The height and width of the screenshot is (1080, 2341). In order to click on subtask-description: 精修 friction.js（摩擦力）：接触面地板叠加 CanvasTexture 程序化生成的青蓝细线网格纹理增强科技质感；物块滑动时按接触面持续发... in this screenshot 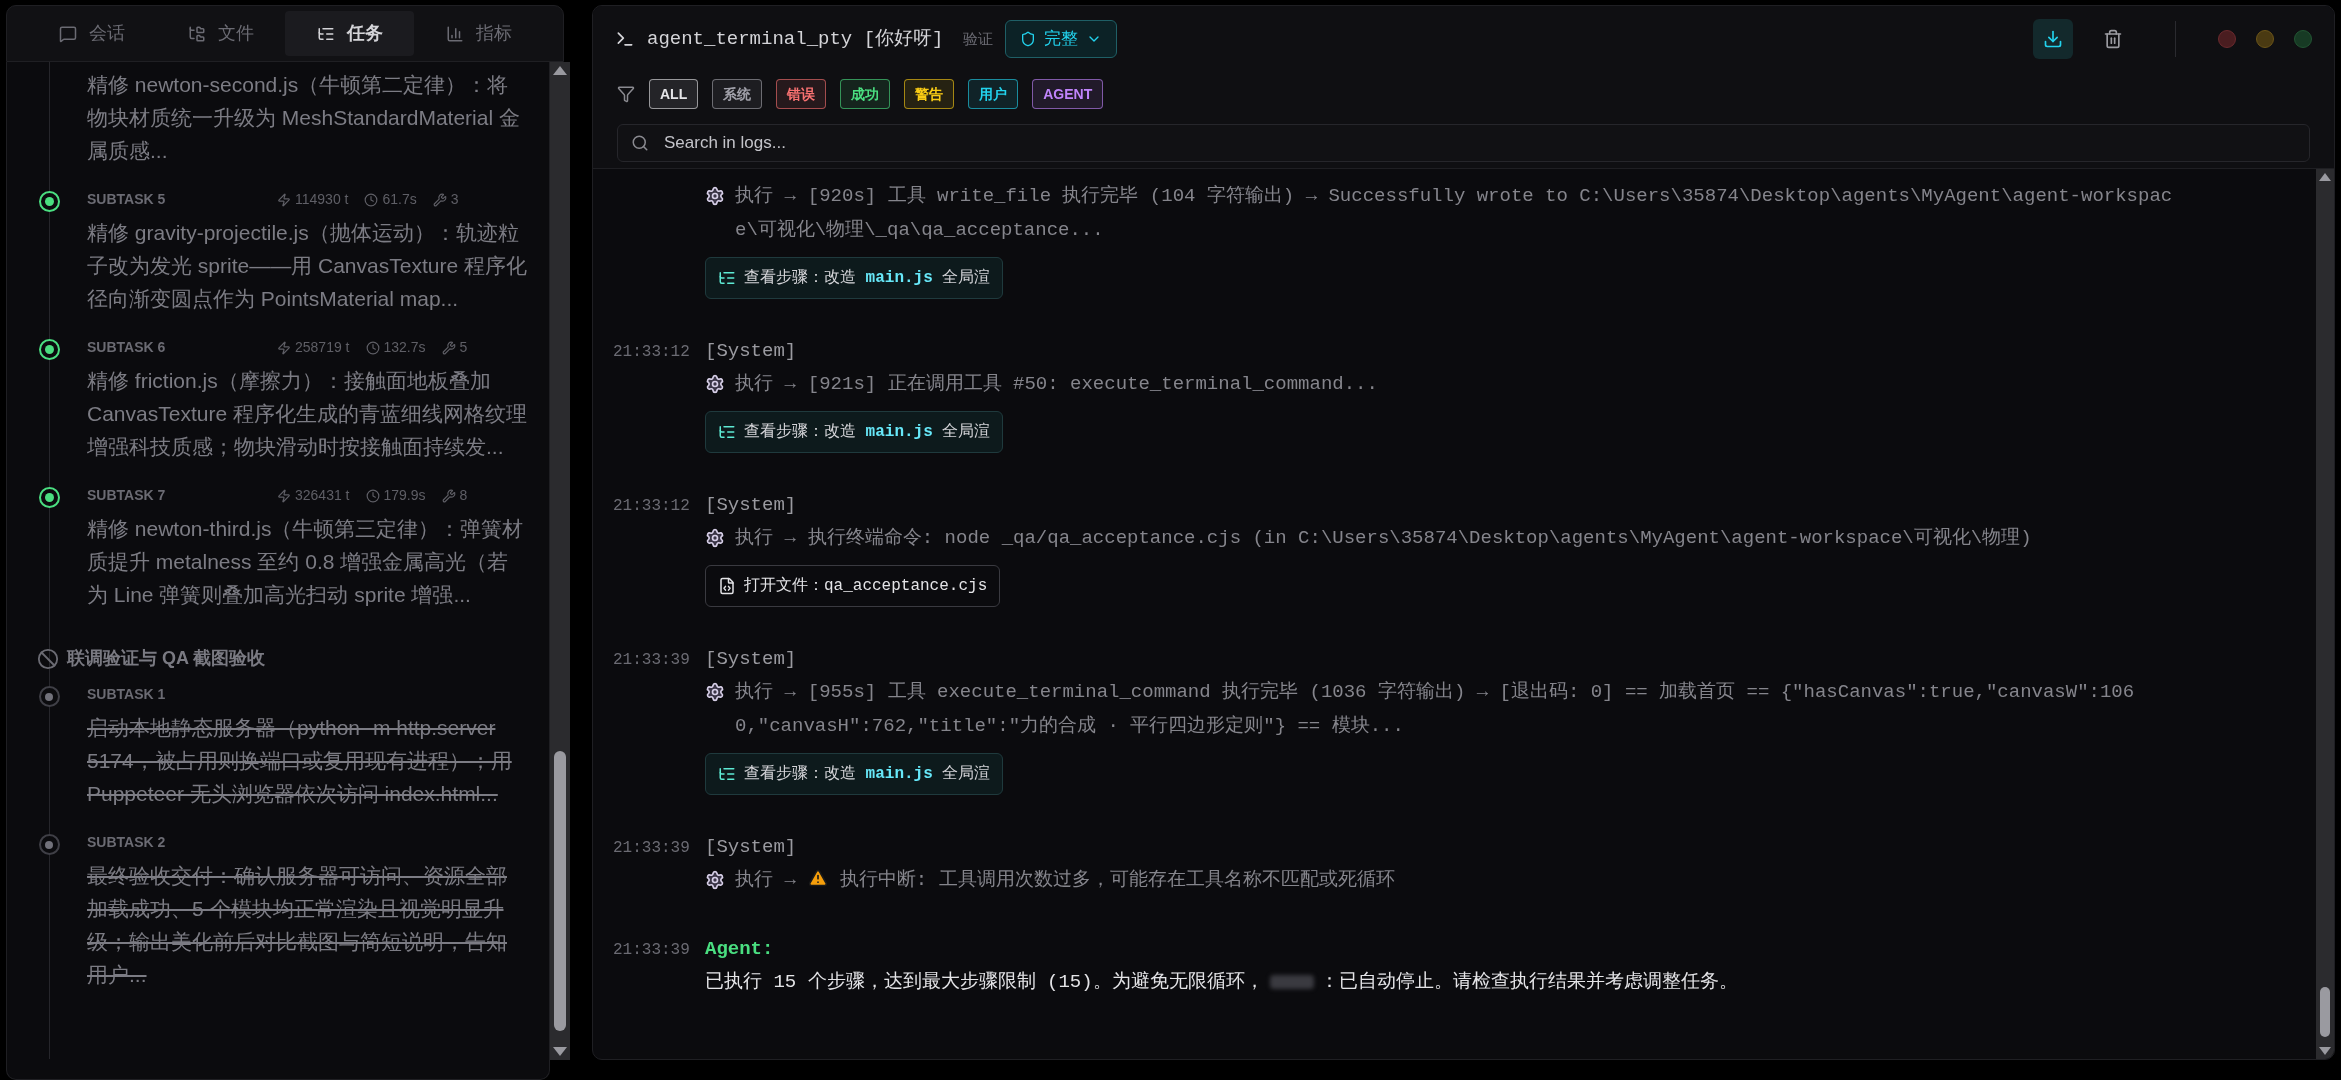, I will do `click(307, 414)`.